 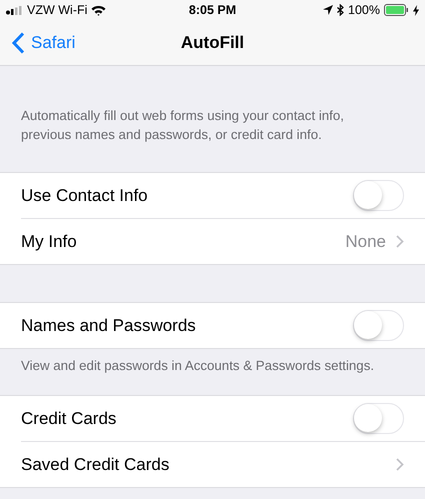 I want to click on row-label: Credit Cards, so click(x=68, y=418).